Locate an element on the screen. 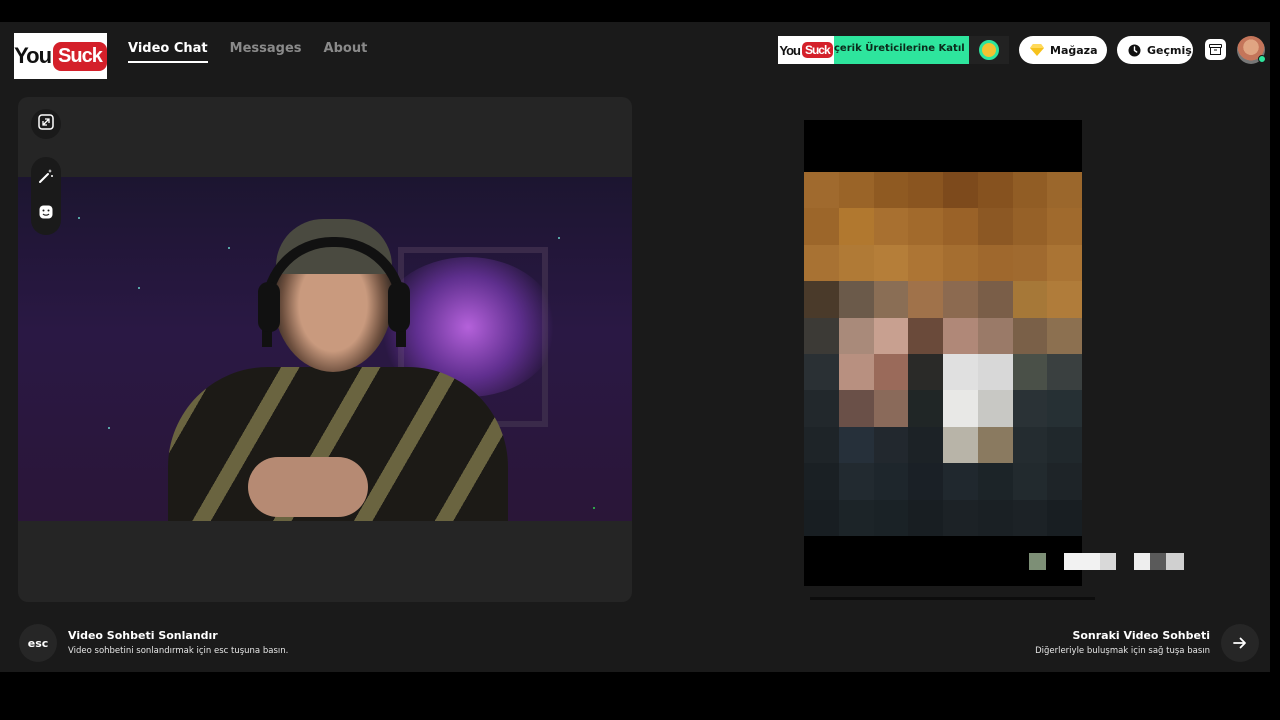 The height and width of the screenshot is (720, 1280). archive-icon is located at coordinates (1215, 49).